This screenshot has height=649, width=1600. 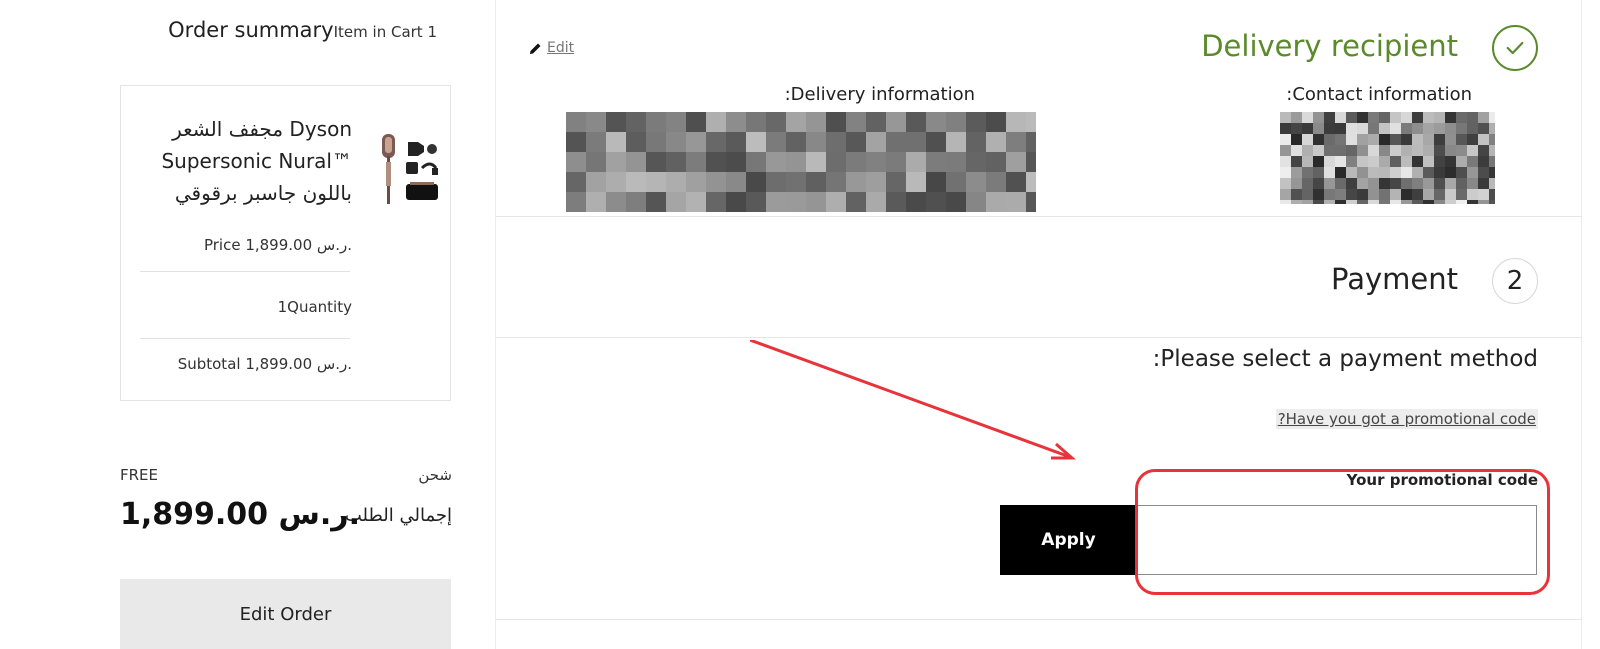 I want to click on apply-promo-button: Apply, so click(x=1068, y=540).